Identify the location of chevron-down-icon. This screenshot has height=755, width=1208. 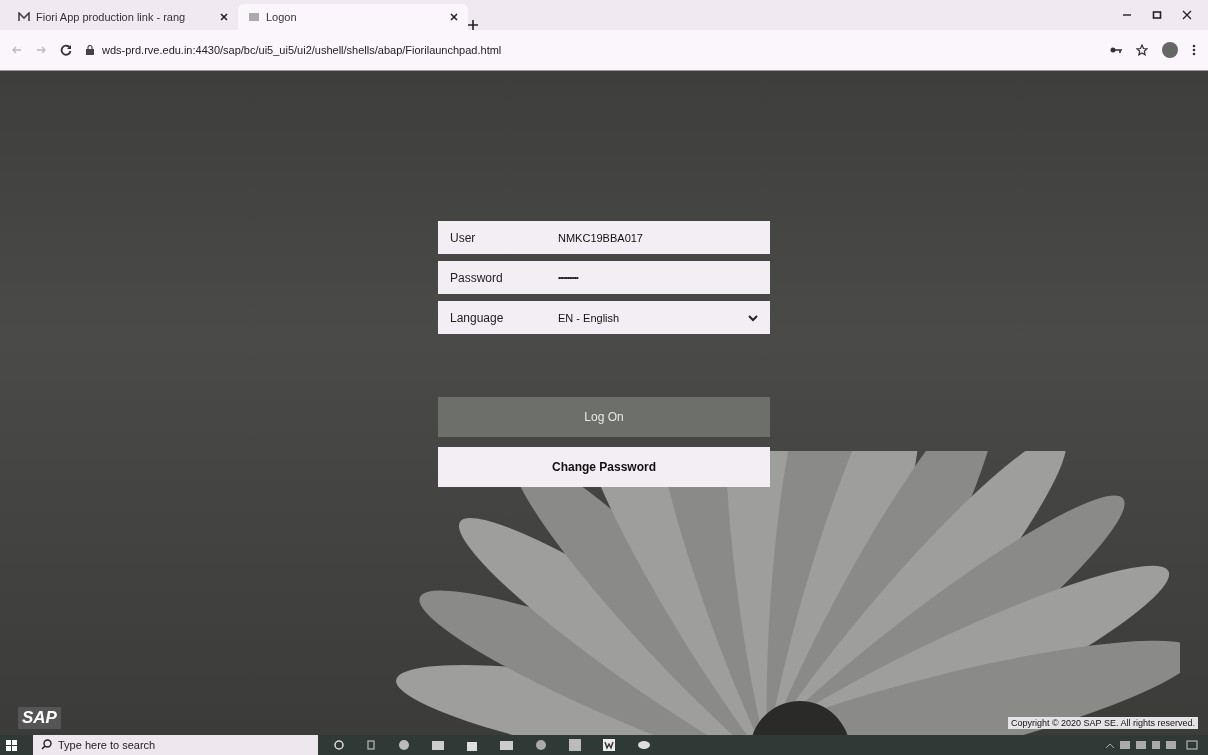
(753, 317).